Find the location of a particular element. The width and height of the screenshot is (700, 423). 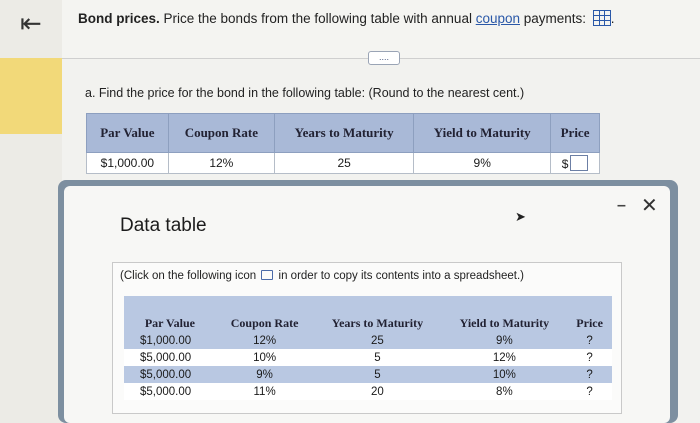

cell-coupon: 12% is located at coordinates (221, 163).